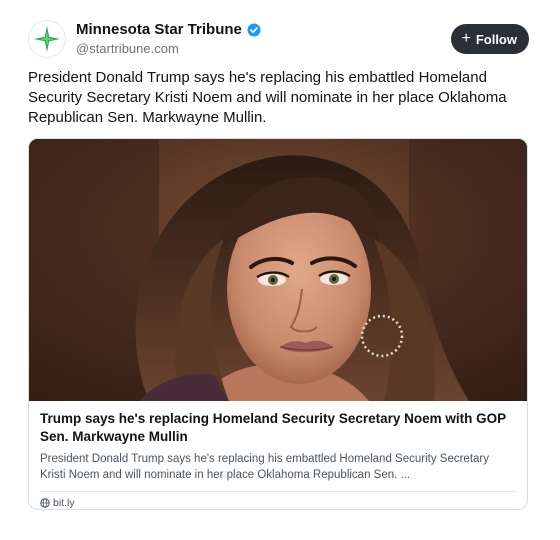  I want to click on author-block: Minnesota Star Tribune @startribune.com, so click(168, 39).